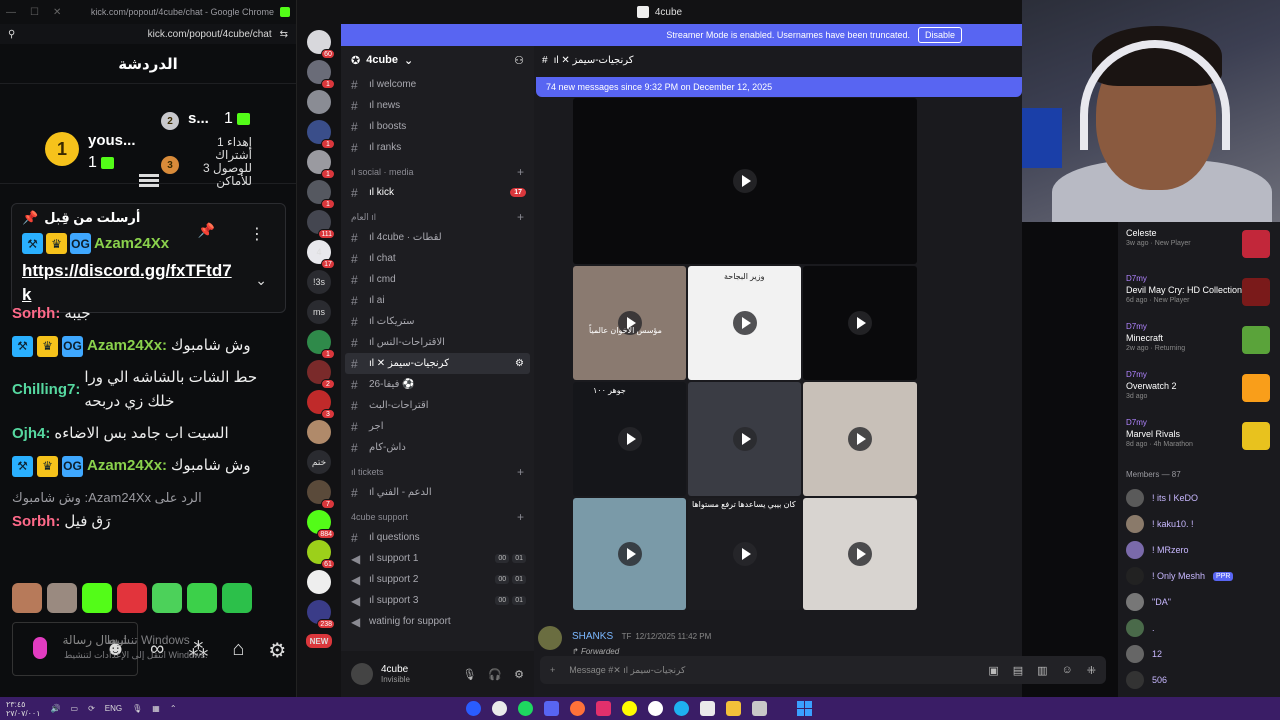  I want to click on server-icon: 3, so click(321, 404).